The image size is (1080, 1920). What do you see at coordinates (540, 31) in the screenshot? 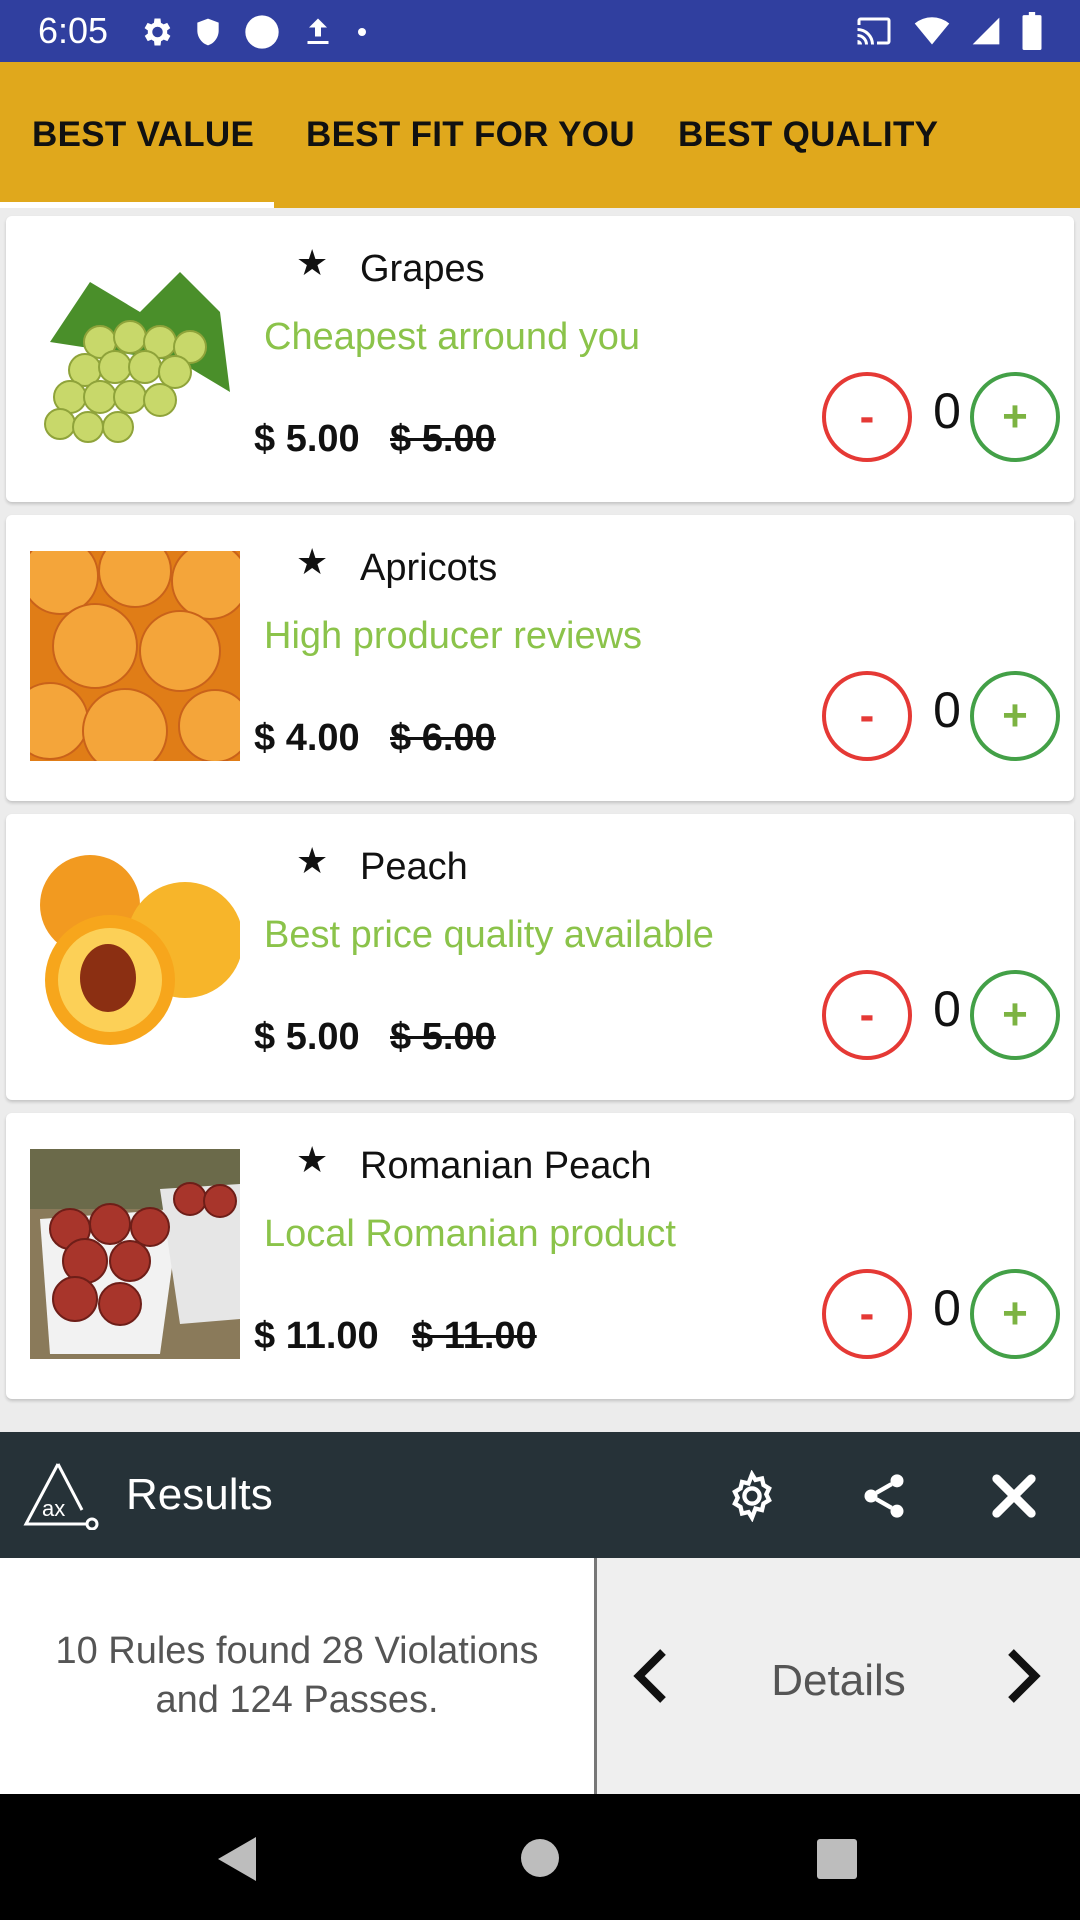
I see `status-bar: 6:05` at bounding box center [540, 31].